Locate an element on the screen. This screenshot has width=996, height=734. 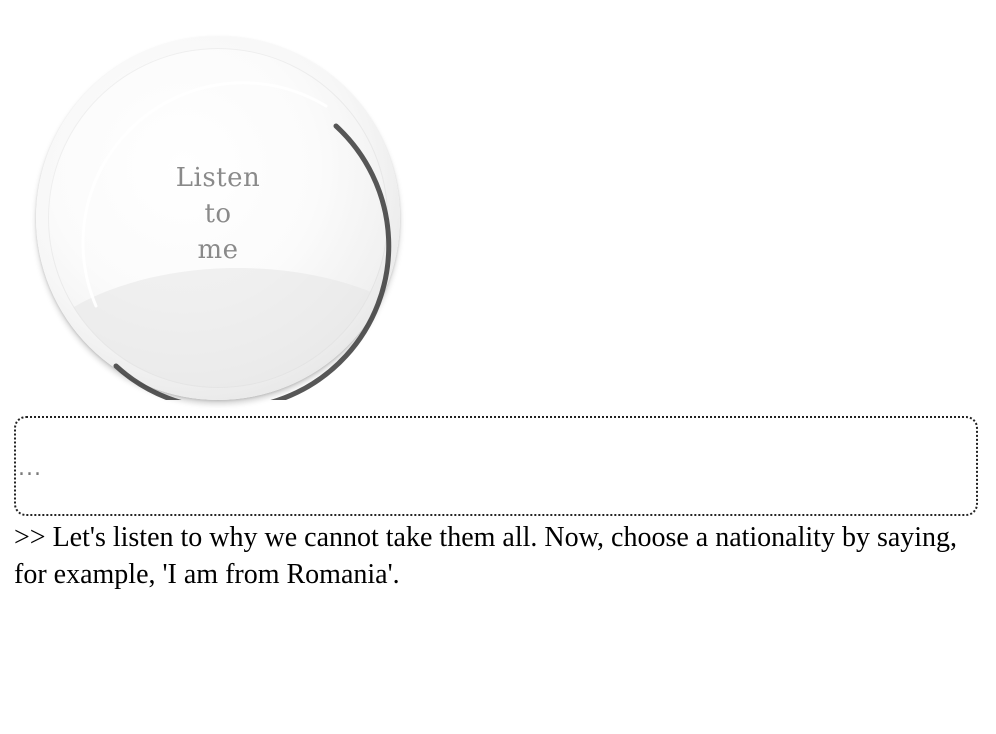
listen-label-line-2: to is located at coordinates (218, 214).